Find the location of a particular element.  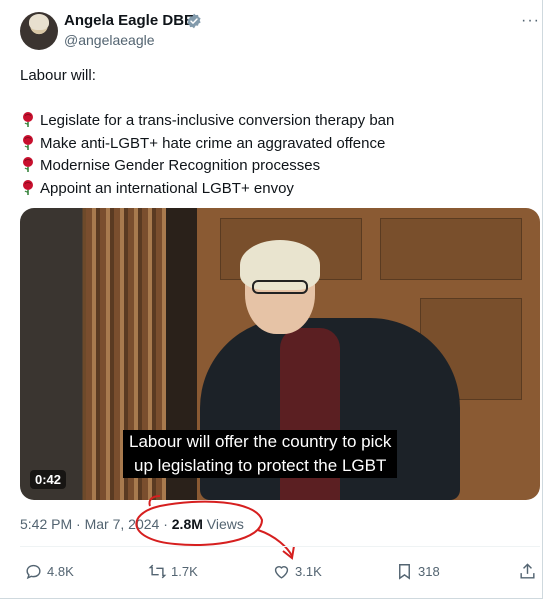

heart-icon is located at coordinates (281, 572).